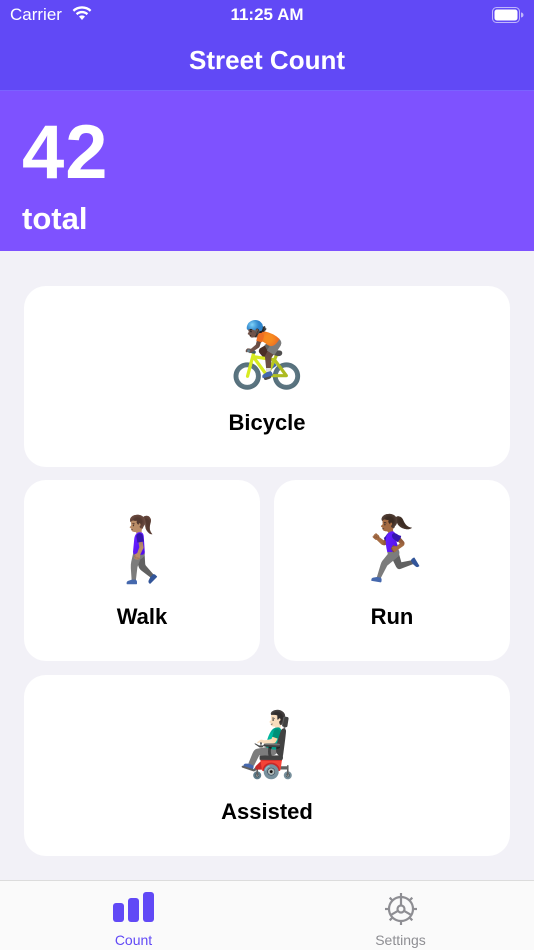 This screenshot has height=950, width=534. What do you see at coordinates (392, 550) in the screenshot?
I see `runner-icon: 🏃🏾‍♀️` at bounding box center [392, 550].